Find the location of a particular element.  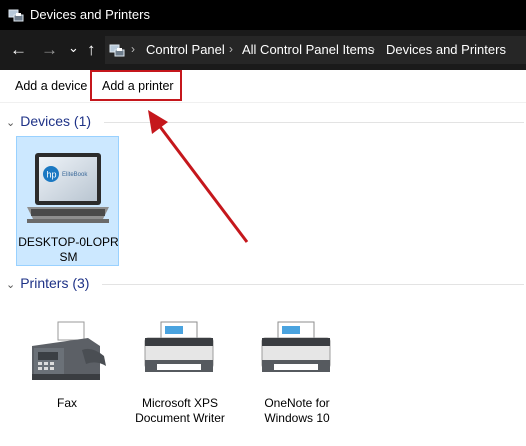

printer-item-fax: Fax is located at coordinates (67, 370).